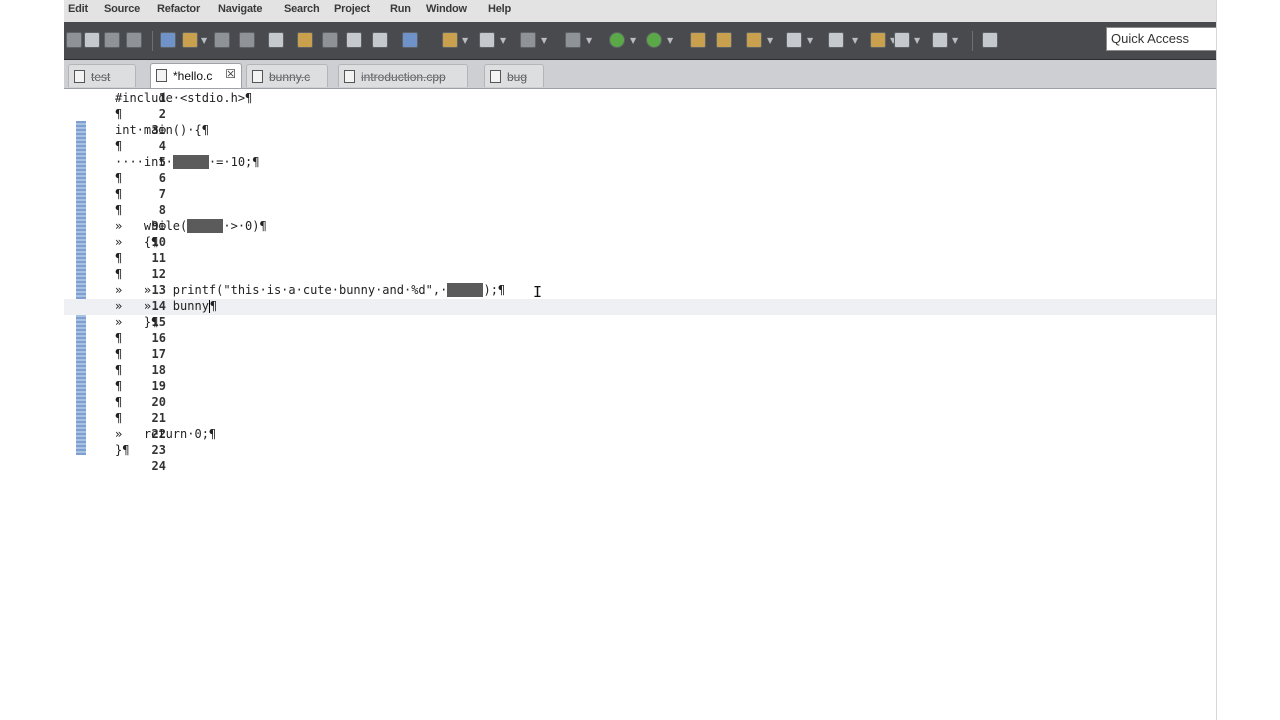 The width and height of the screenshot is (1280, 720). I want to click on window-icon, so click(354, 40).